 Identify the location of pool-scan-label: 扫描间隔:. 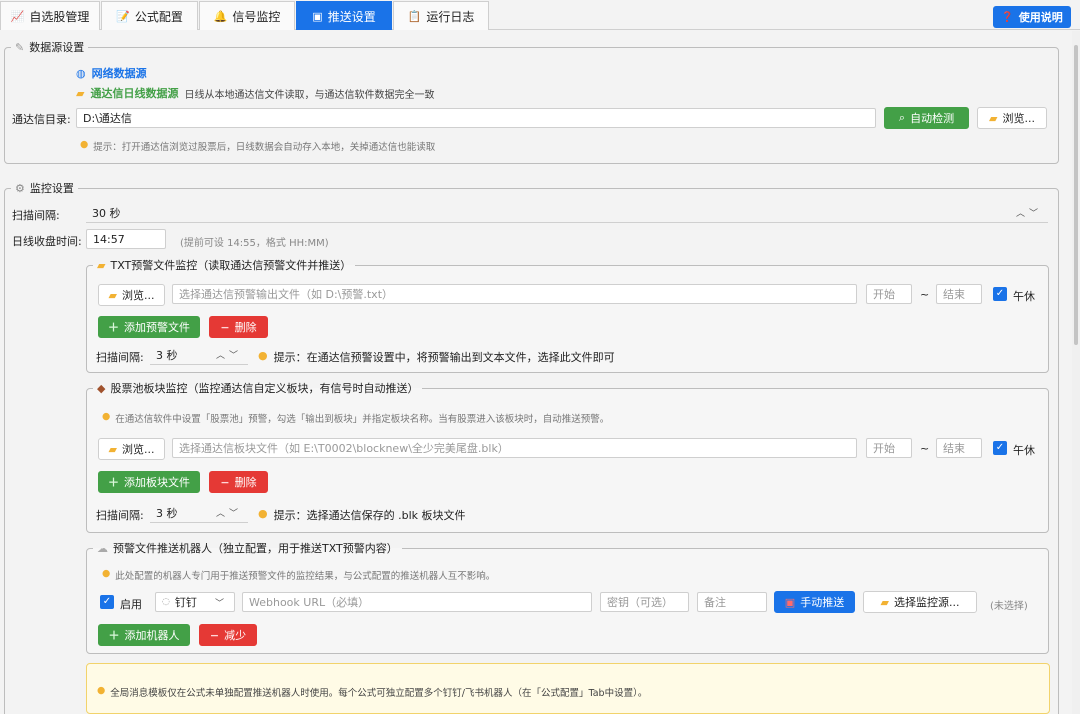
(120, 515).